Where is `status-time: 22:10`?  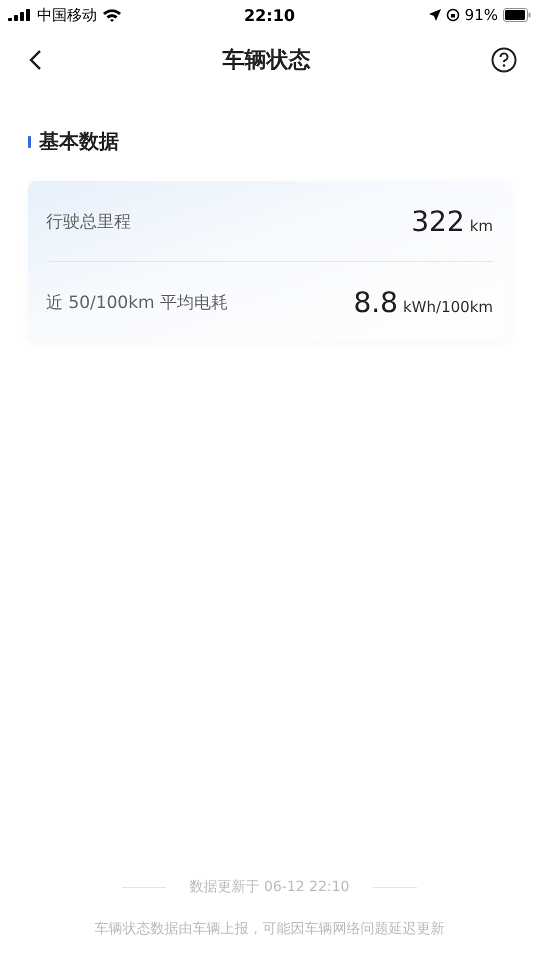 status-time: 22:10 is located at coordinates (269, 15).